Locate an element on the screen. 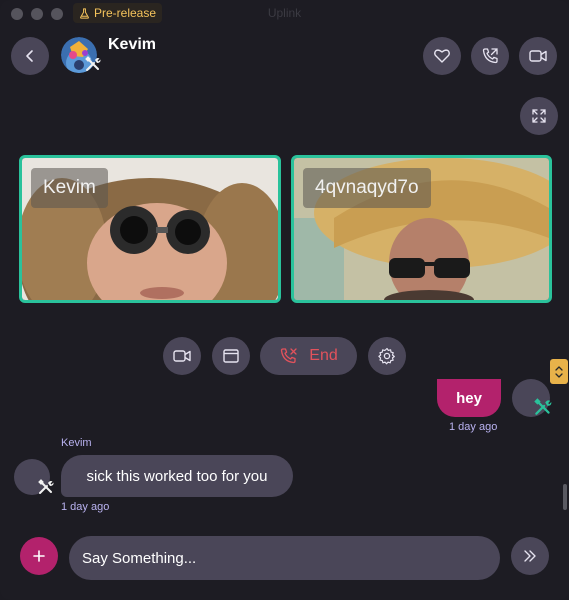  chevron-up-down-icon is located at coordinates (559, 371).